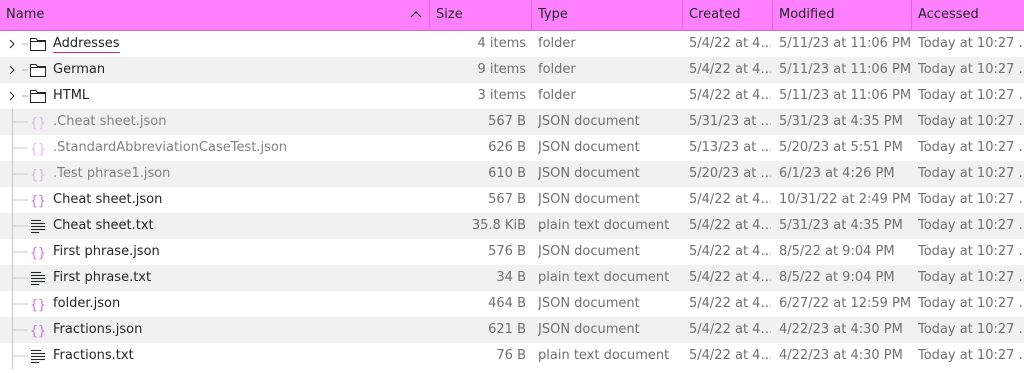 The height and width of the screenshot is (373, 1024). What do you see at coordinates (238, 304) in the screenshot?
I see `file-name: folder.json` at bounding box center [238, 304].